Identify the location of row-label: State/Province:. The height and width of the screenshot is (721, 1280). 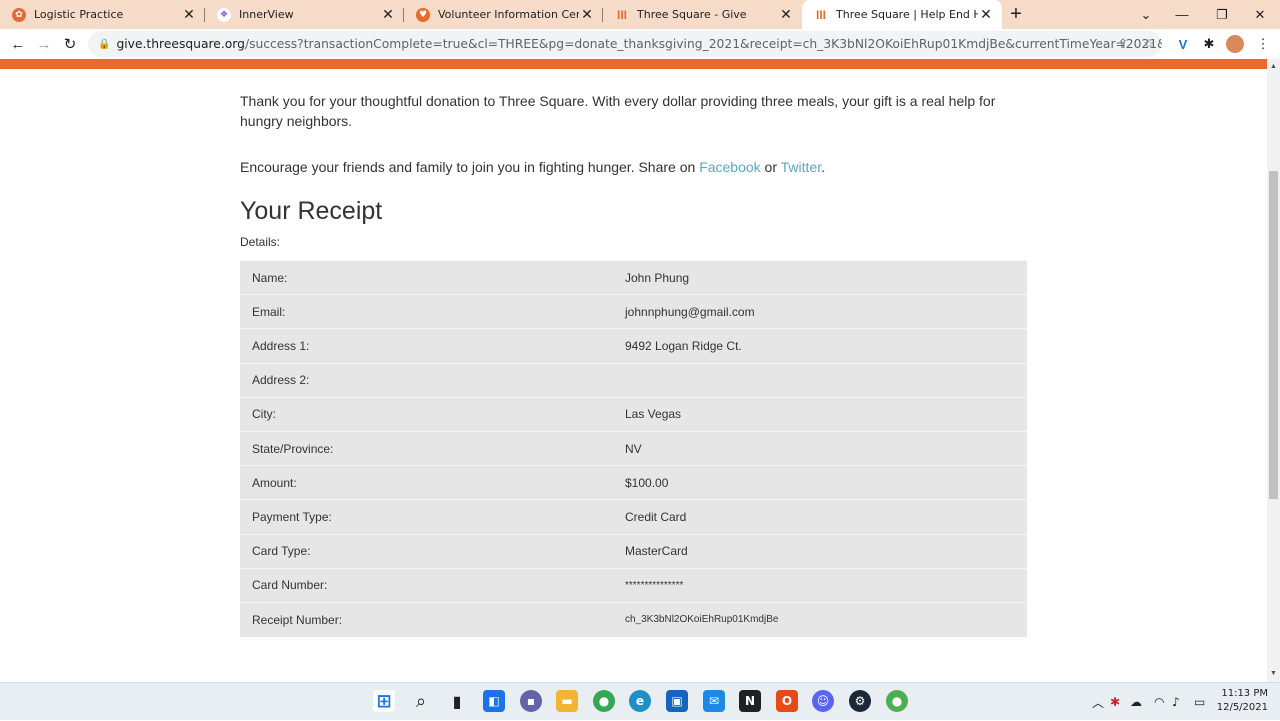
(426, 448).